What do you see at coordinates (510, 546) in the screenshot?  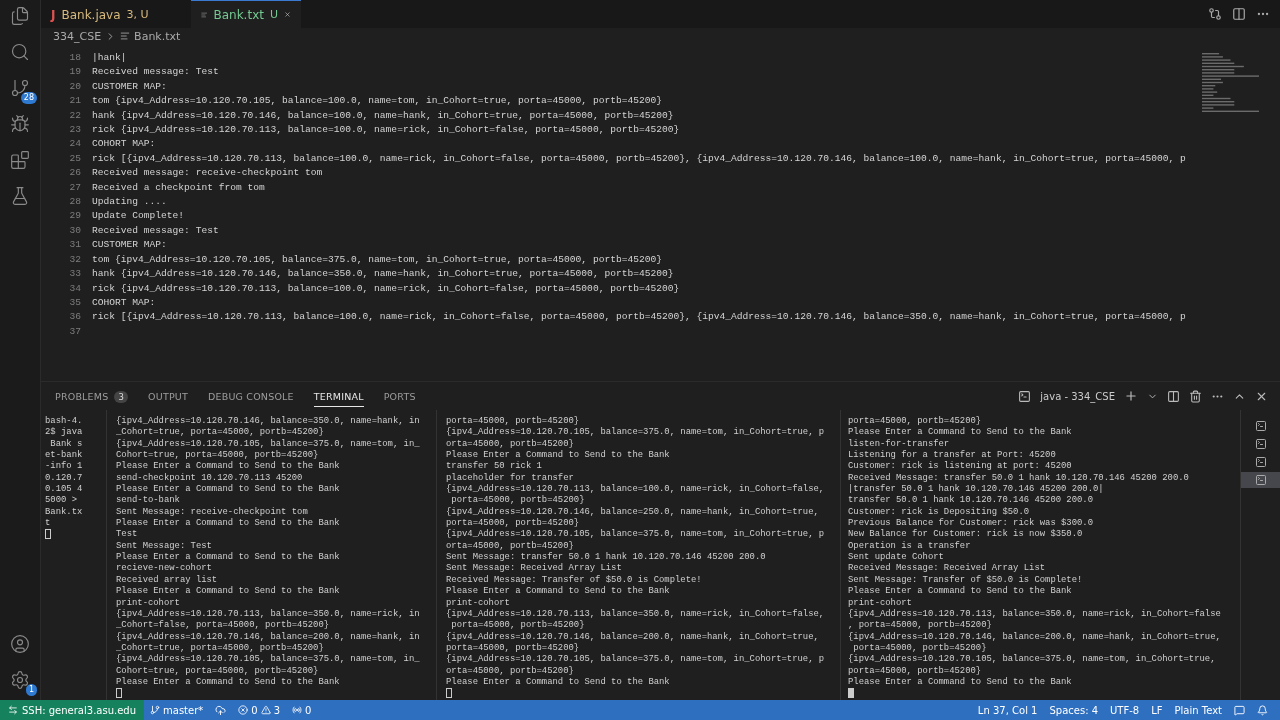 I see `terminal-line: orta=45000, portb=45200}` at bounding box center [510, 546].